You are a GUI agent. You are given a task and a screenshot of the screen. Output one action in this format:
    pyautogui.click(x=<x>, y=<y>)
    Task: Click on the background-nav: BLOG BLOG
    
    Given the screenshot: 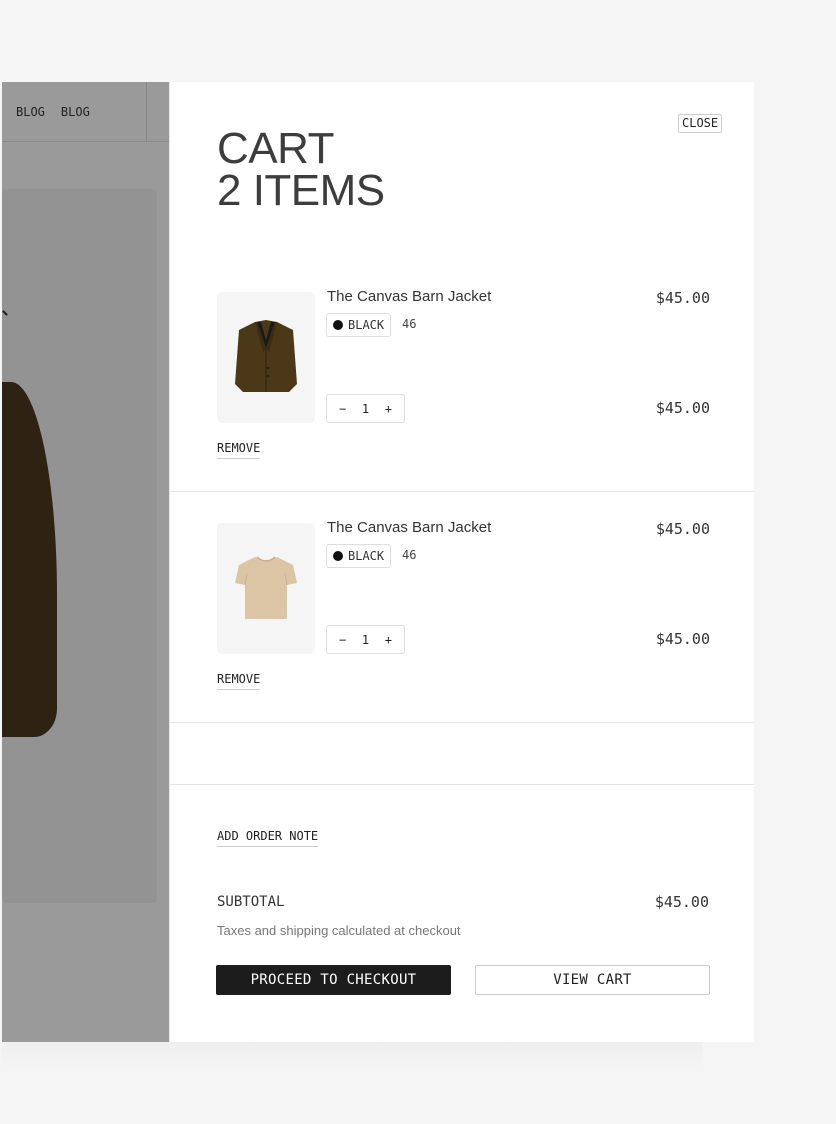 What is the action you would take?
    pyautogui.click(x=85, y=112)
    